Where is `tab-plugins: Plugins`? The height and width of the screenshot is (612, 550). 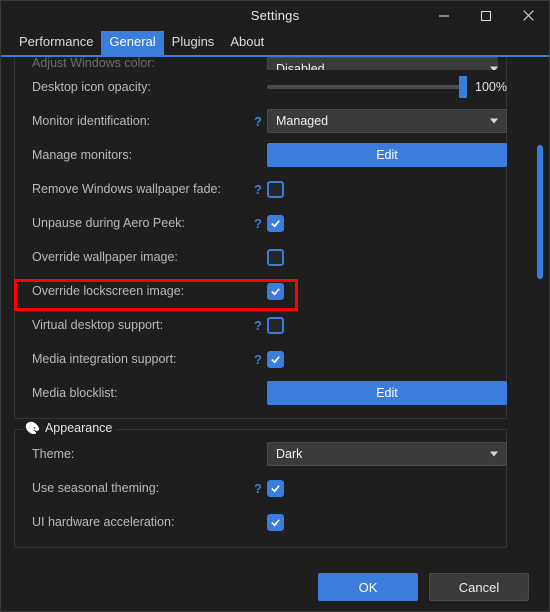 tab-plugins: Plugins is located at coordinates (193, 43).